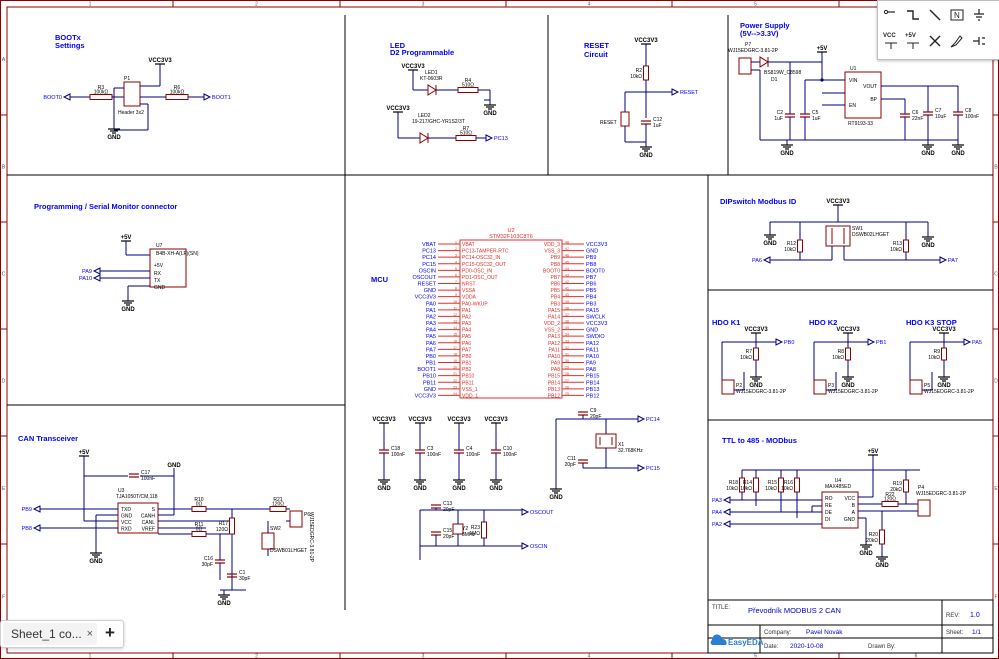  Describe the element at coordinates (567, 249) in the screenshot. I see `mcu-pin-number: 47` at that location.